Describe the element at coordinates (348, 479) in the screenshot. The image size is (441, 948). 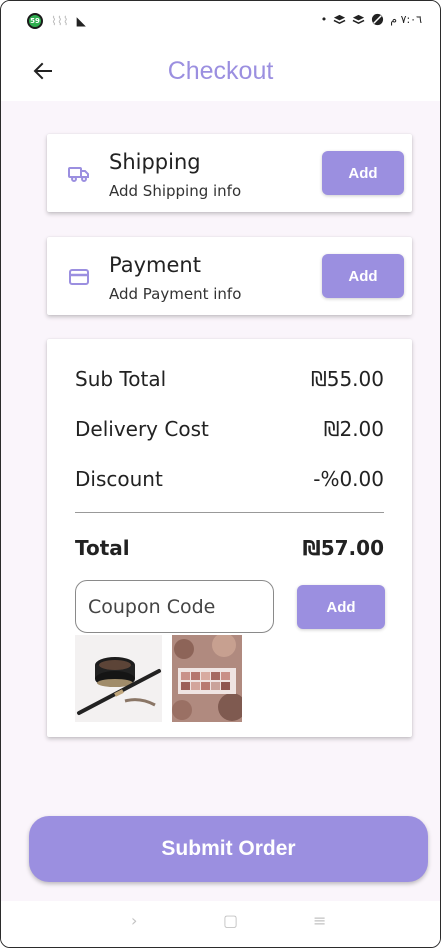
I see `discount-value: -%0.00` at that location.